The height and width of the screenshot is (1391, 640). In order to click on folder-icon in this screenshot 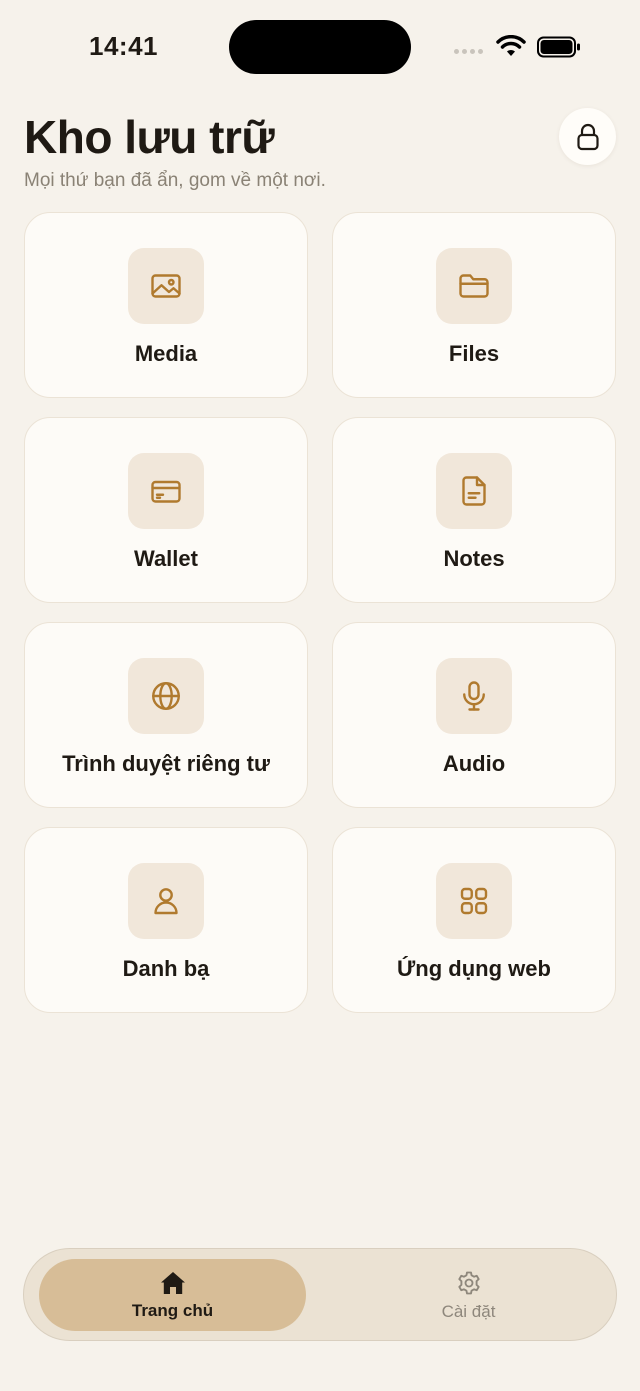, I will do `click(474, 286)`.